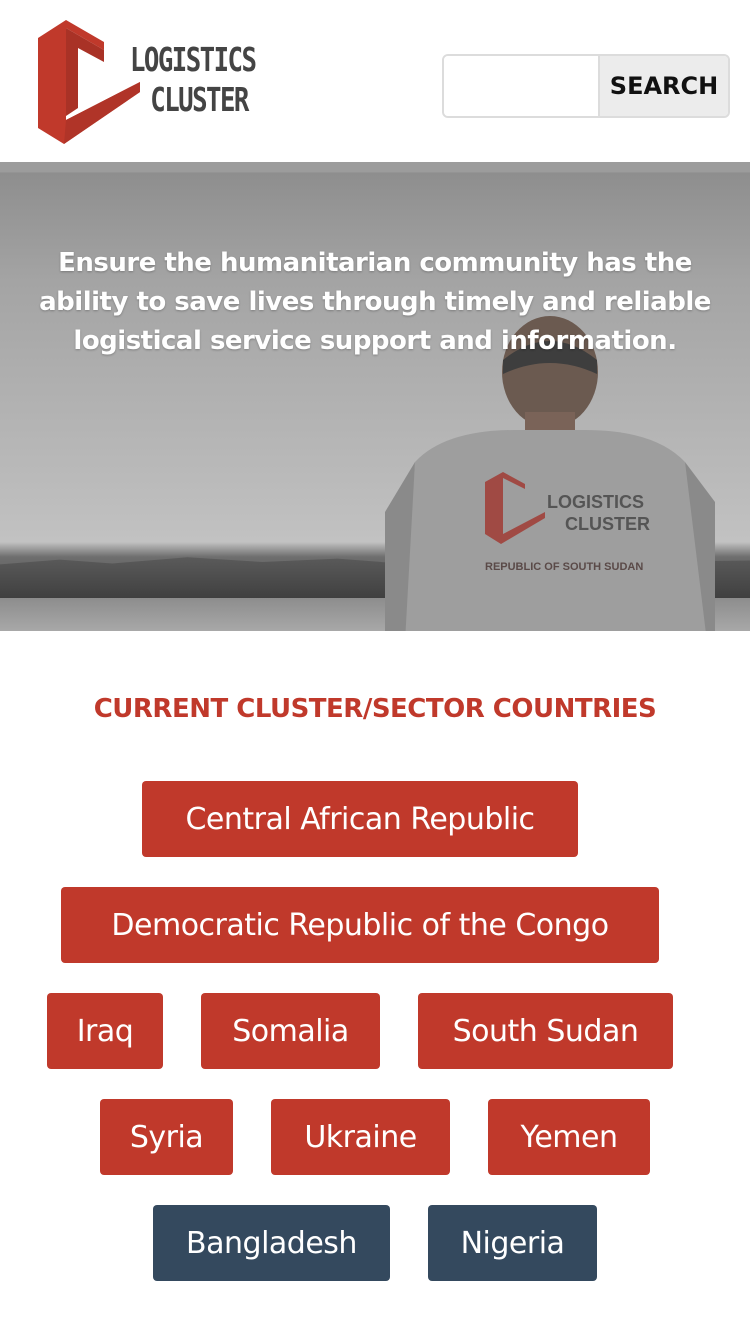 The height and width of the screenshot is (1334, 750). What do you see at coordinates (290, 1031) in the screenshot?
I see `country-button-somalia: Somalia` at bounding box center [290, 1031].